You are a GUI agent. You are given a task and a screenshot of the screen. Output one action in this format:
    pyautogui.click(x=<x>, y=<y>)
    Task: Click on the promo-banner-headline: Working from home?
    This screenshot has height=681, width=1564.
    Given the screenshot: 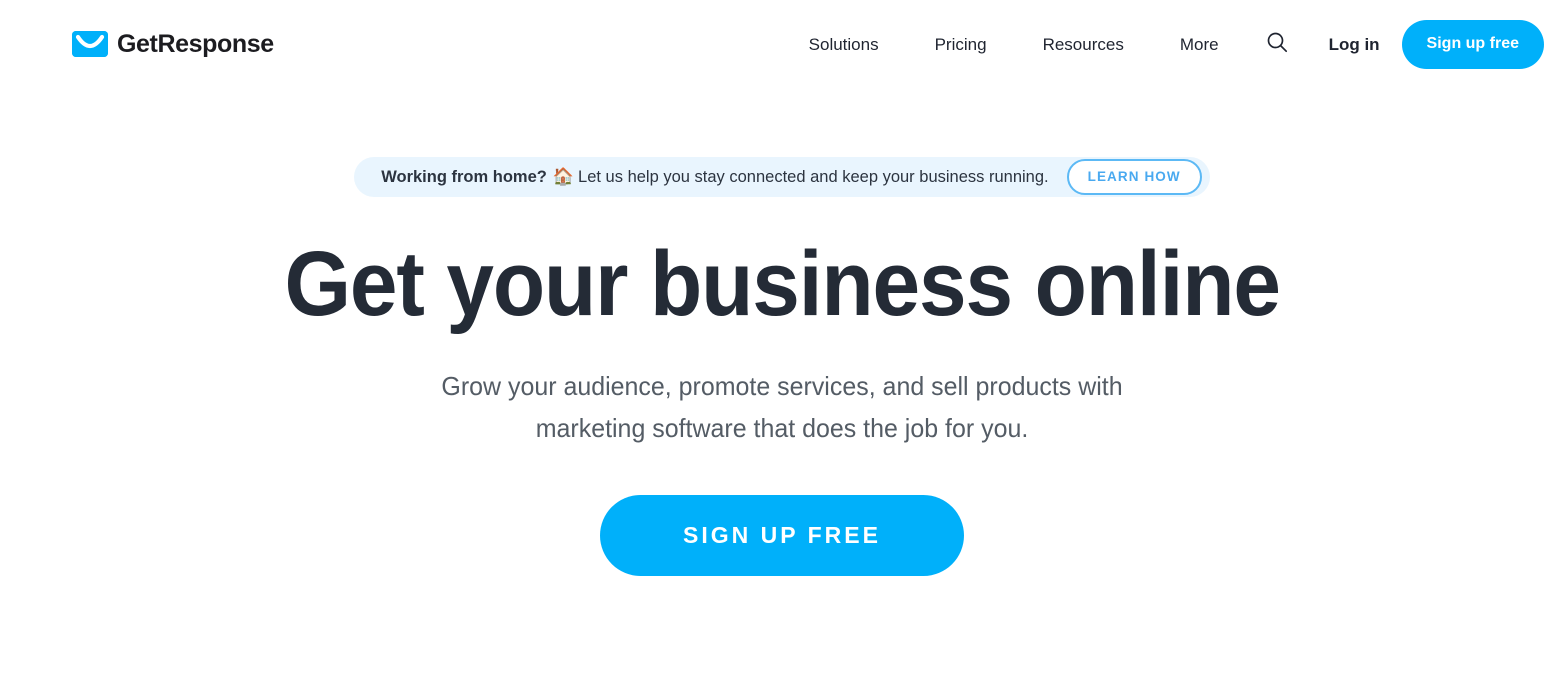 What is the action you would take?
    pyautogui.click(x=464, y=177)
    